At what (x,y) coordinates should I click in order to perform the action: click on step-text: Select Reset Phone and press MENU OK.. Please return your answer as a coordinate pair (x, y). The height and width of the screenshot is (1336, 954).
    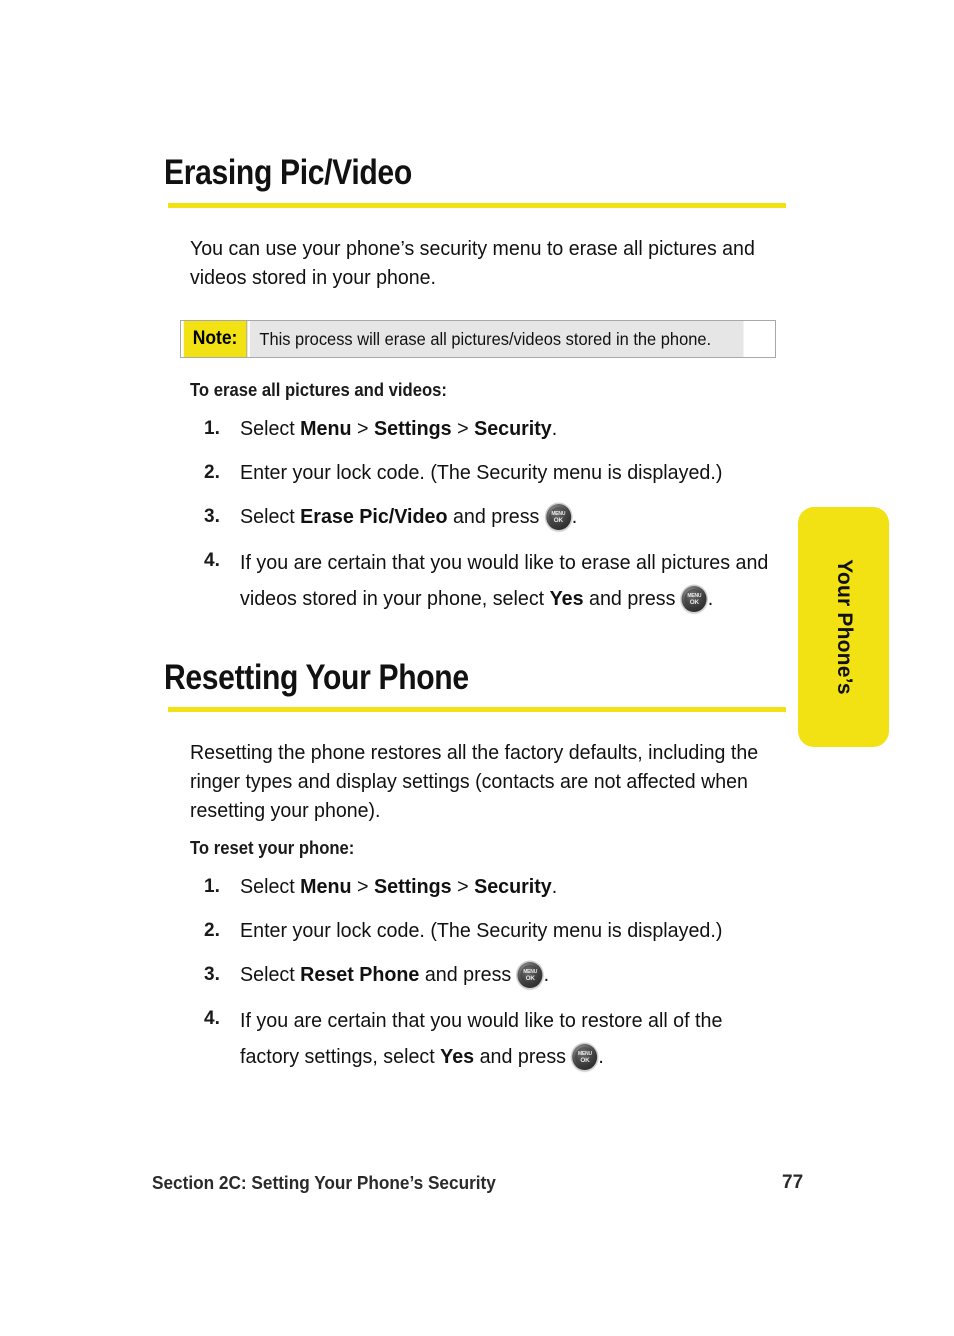
    Looking at the image, I should click on (509, 974).